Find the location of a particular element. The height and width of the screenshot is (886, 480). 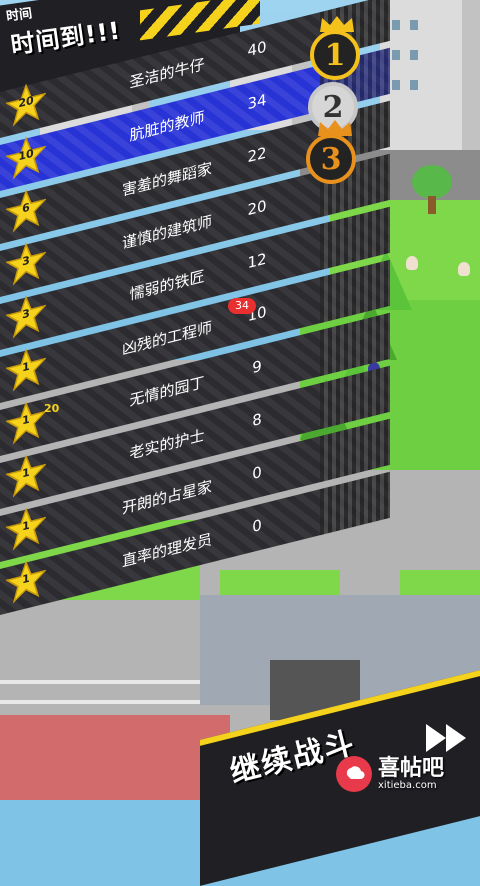

rank-1-medal: 1 is located at coordinates (335, 55).